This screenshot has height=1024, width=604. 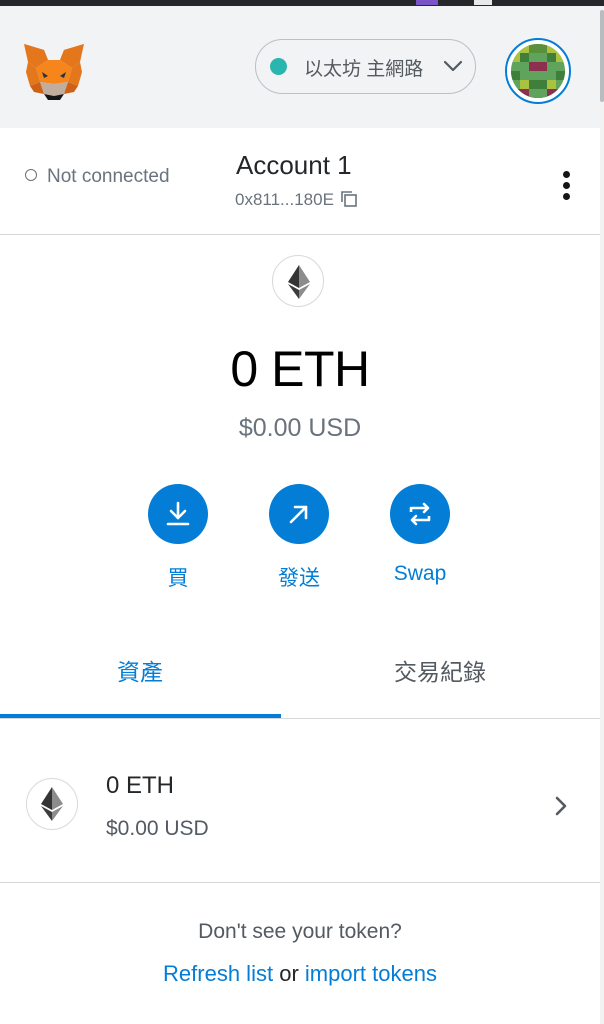 I want to click on status-ring-icon, so click(x=31, y=175).